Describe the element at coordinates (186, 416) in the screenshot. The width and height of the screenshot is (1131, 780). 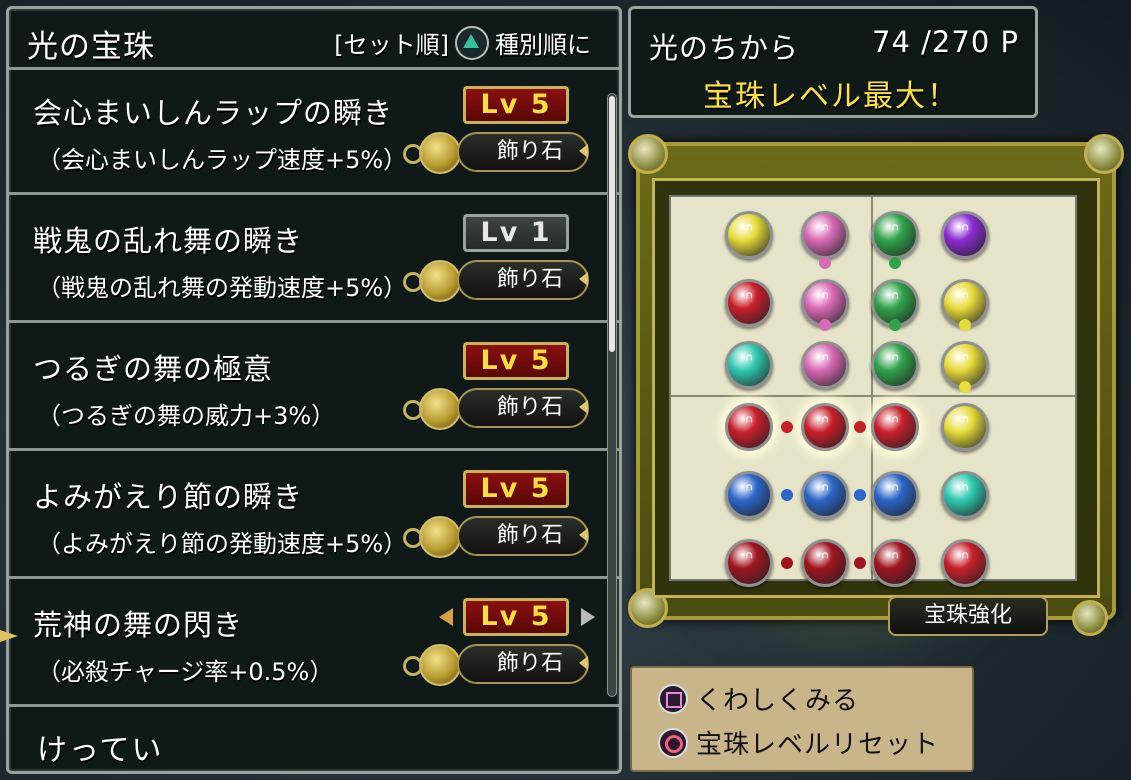
I see `orb-description: （つるぎの舞の威力+3%）` at that location.